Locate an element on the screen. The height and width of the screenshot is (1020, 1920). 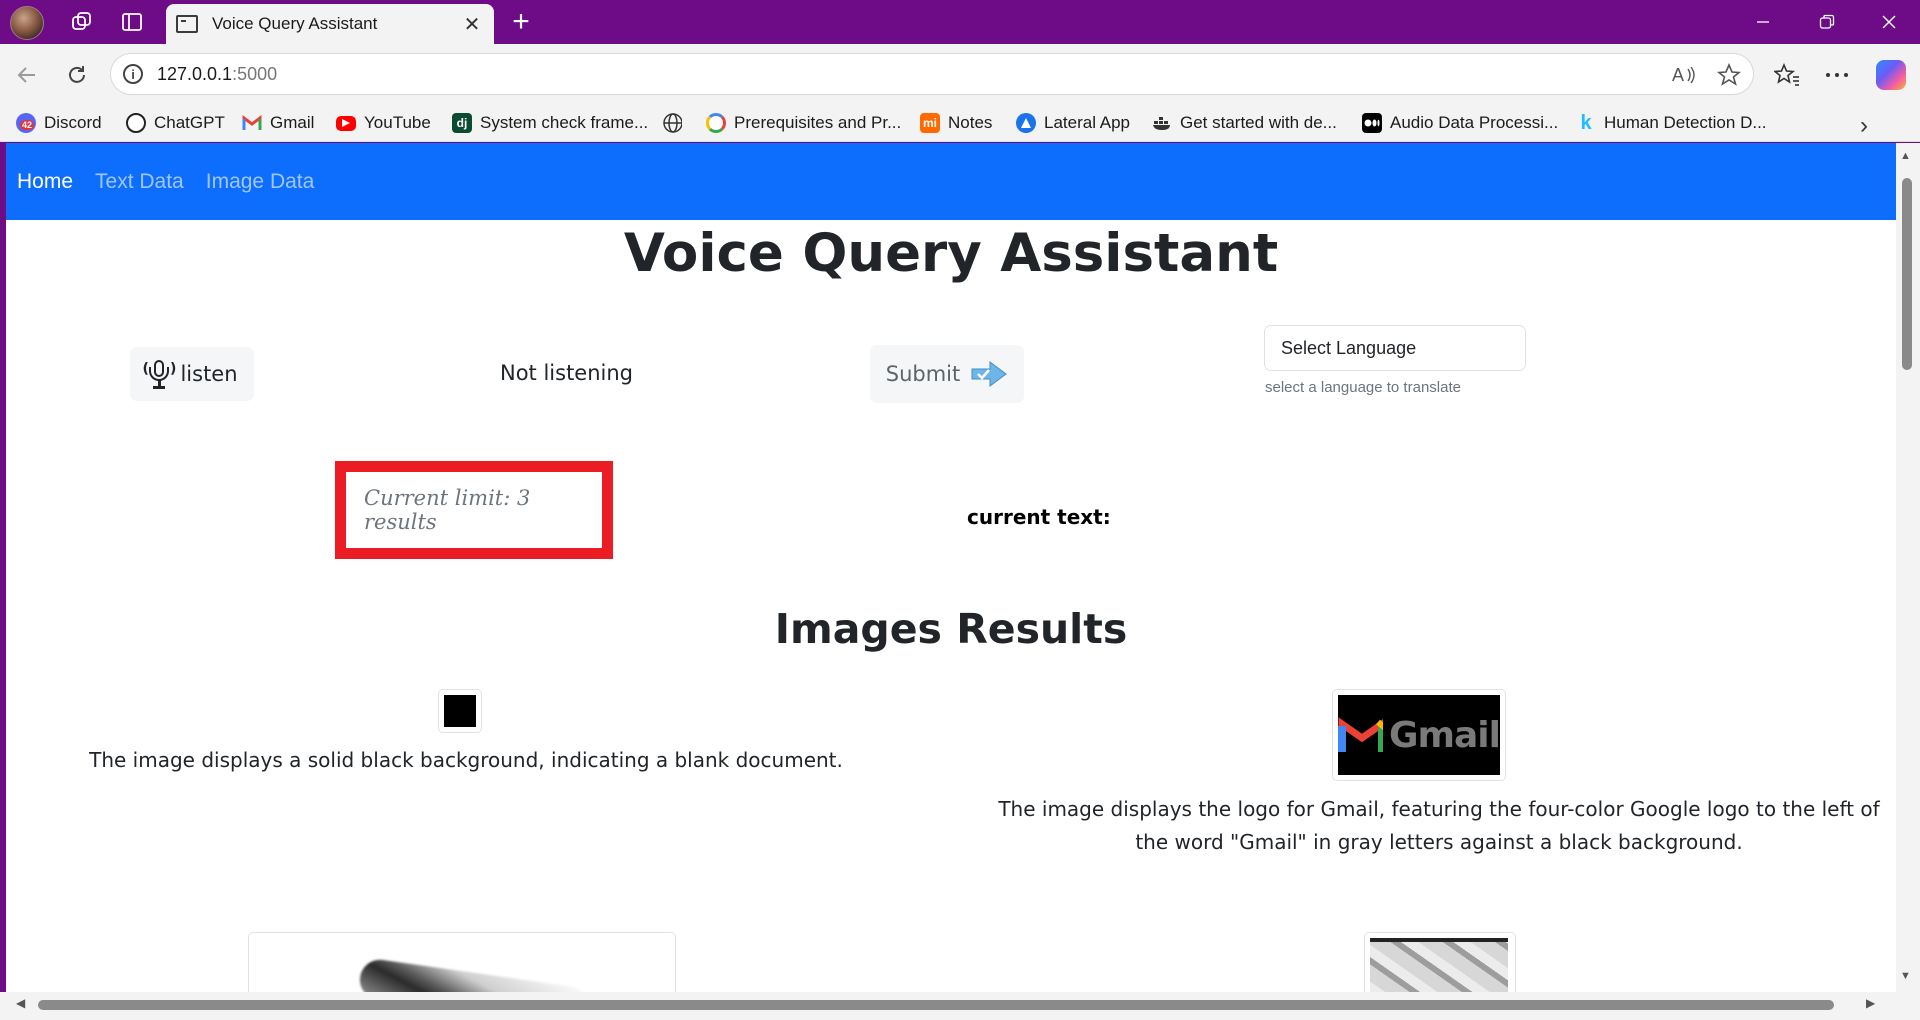
url-host: 127.0.0.1 is located at coordinates (195, 73).